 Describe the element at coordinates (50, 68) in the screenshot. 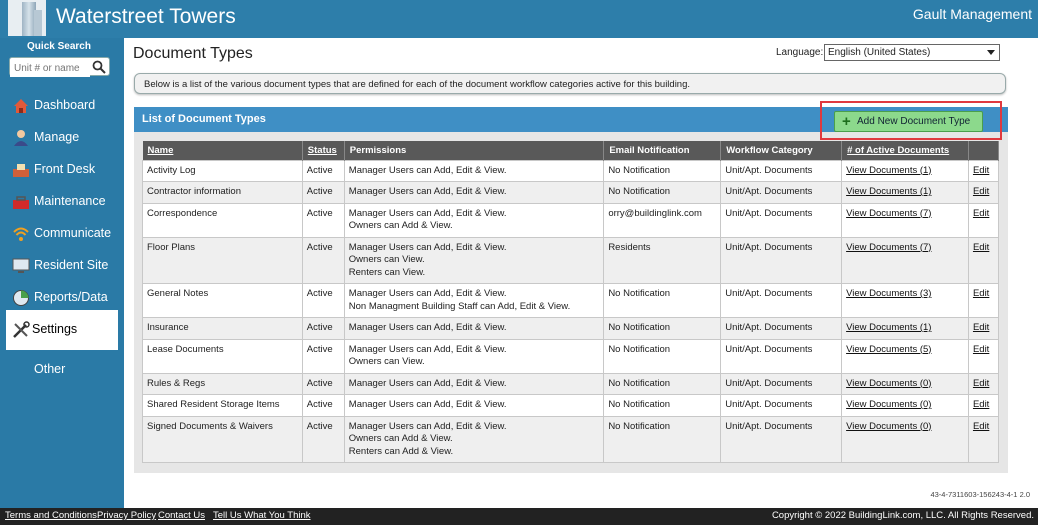

I see `quick-search-input` at that location.